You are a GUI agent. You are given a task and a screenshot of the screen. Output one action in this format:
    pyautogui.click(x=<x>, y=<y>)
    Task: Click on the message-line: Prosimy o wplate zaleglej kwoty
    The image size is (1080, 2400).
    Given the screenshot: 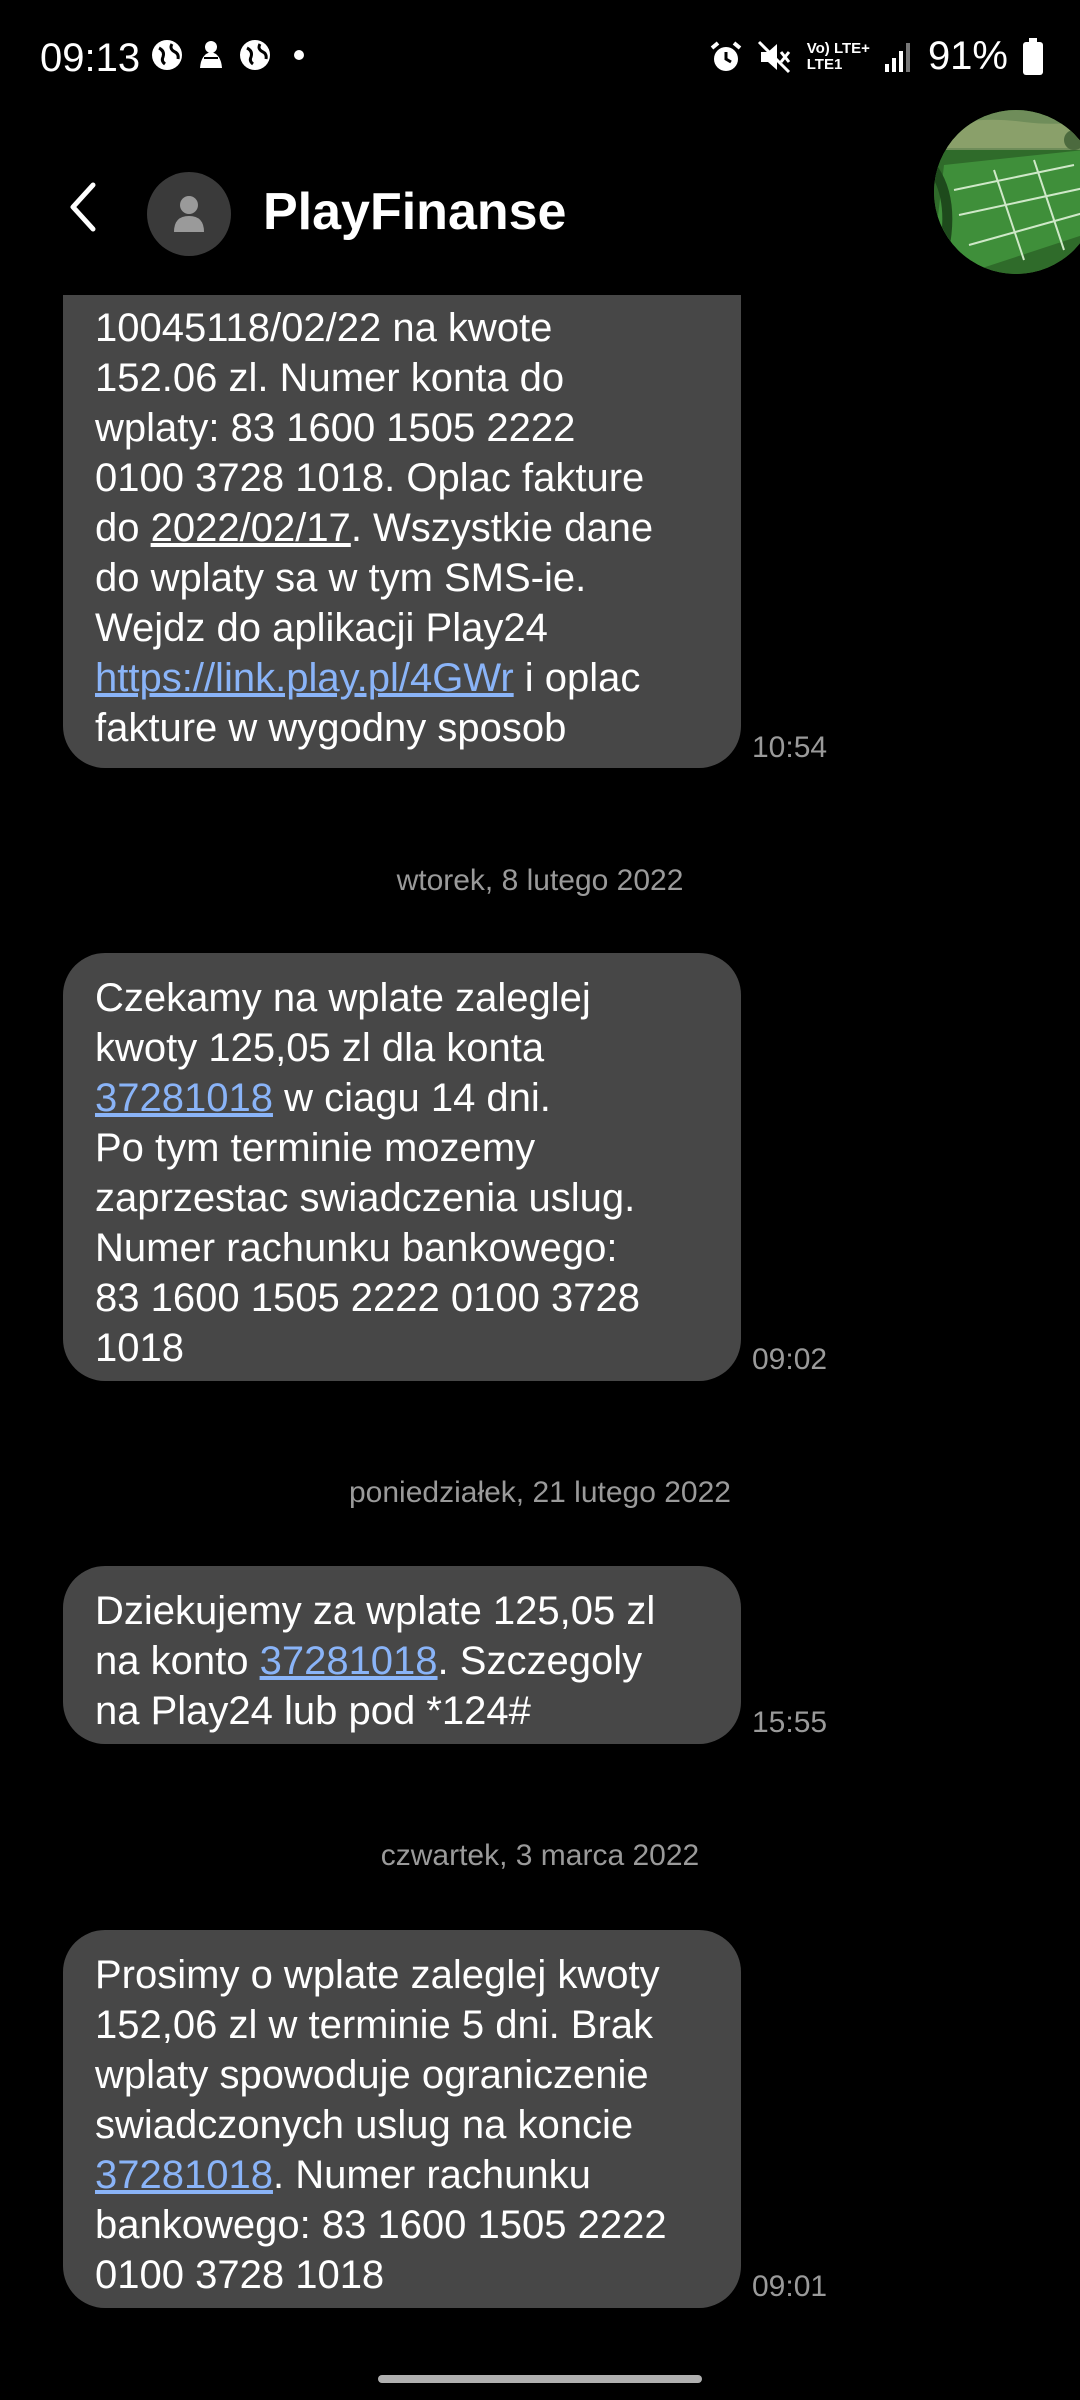 What is the action you would take?
    pyautogui.click(x=377, y=1975)
    